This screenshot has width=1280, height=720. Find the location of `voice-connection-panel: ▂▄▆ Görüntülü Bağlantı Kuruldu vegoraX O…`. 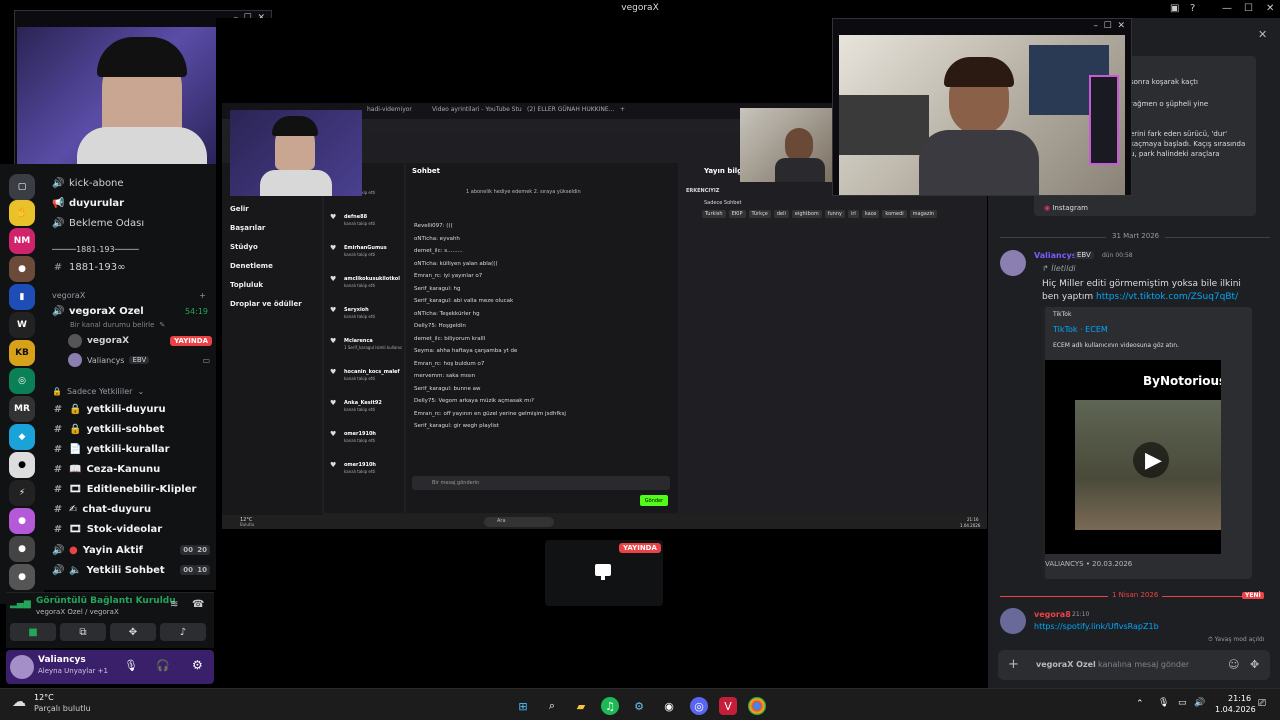

voice-connection-panel: ▂▄▆ Görüntülü Bağlantı Kuruldu vegoraX O… is located at coordinates (110, 620).